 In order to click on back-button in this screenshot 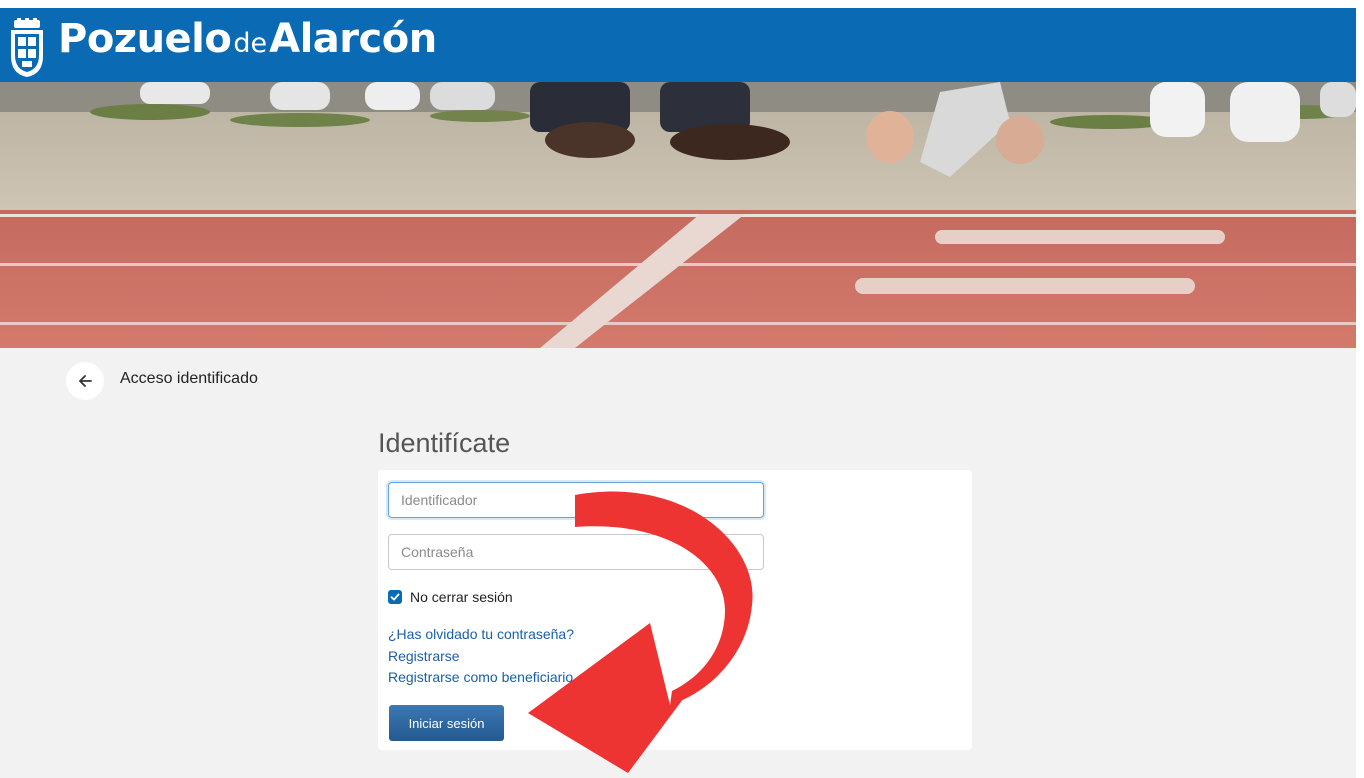, I will do `click(85, 381)`.